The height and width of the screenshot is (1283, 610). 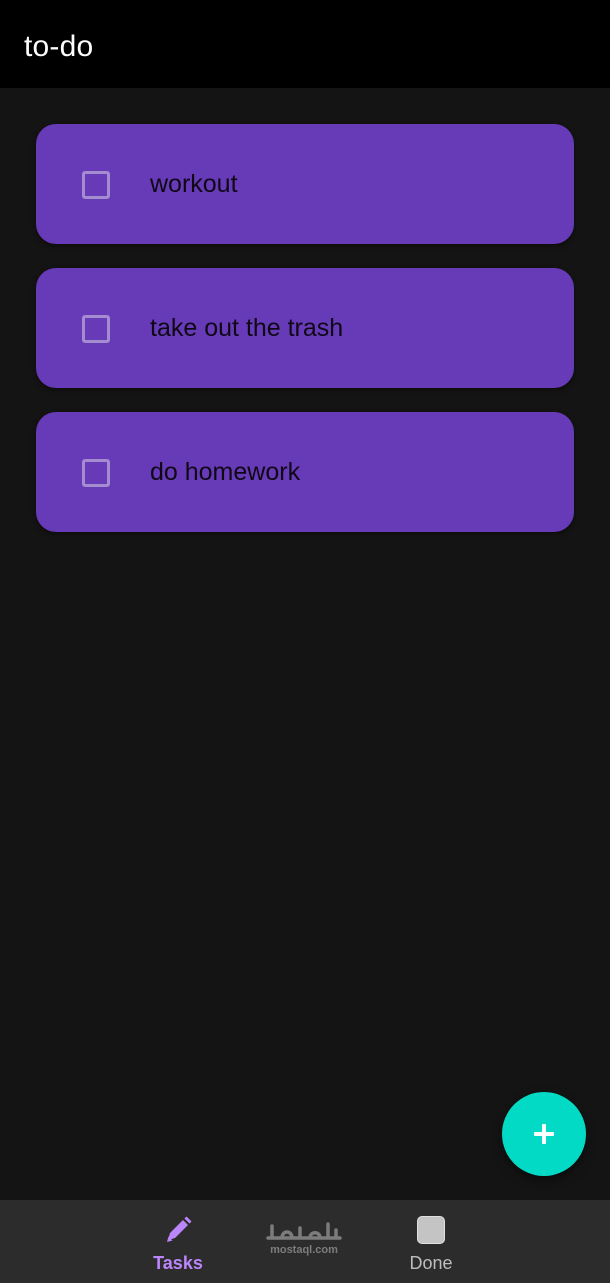 What do you see at coordinates (431, 1263) in the screenshot?
I see `nav-label-done: Done` at bounding box center [431, 1263].